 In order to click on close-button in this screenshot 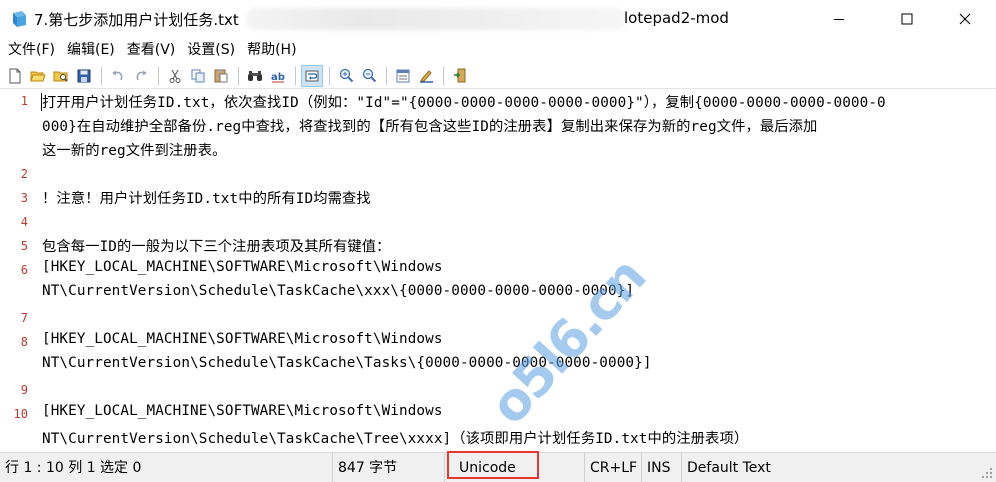, I will do `click(965, 19)`.